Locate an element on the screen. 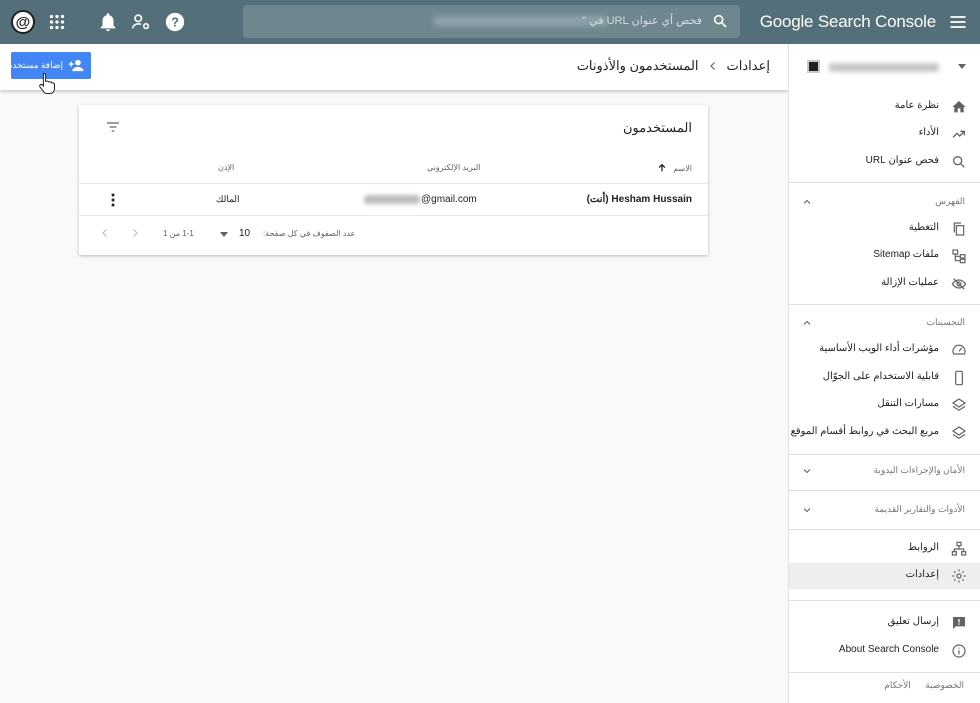 Image resolution: width=980 pixels, height=703 pixels. bell-icon is located at coordinates (108, 22).